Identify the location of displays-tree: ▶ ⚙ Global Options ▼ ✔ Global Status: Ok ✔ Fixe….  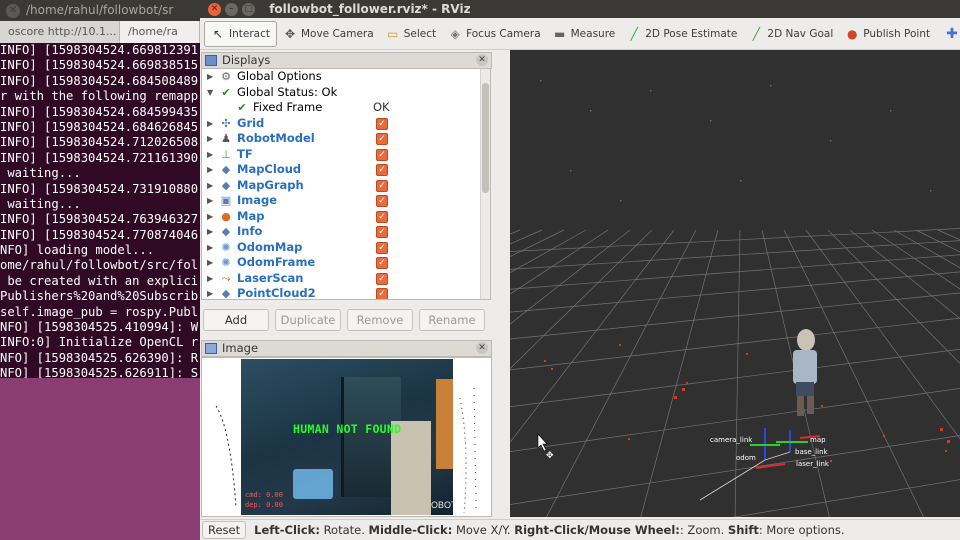
(346, 184).